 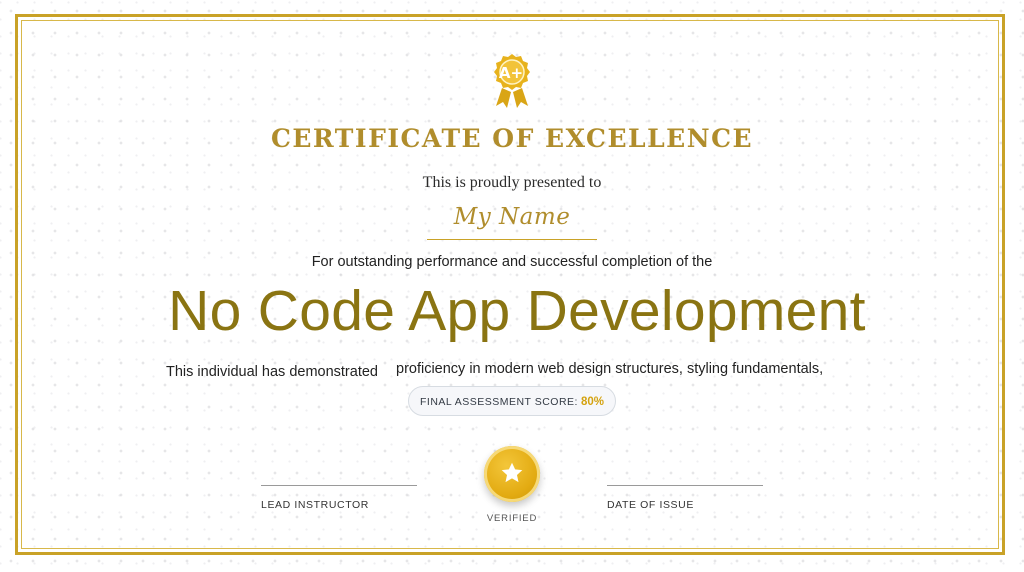 What do you see at coordinates (685, 485) in the screenshot?
I see `date-of-issue-signature-line` at bounding box center [685, 485].